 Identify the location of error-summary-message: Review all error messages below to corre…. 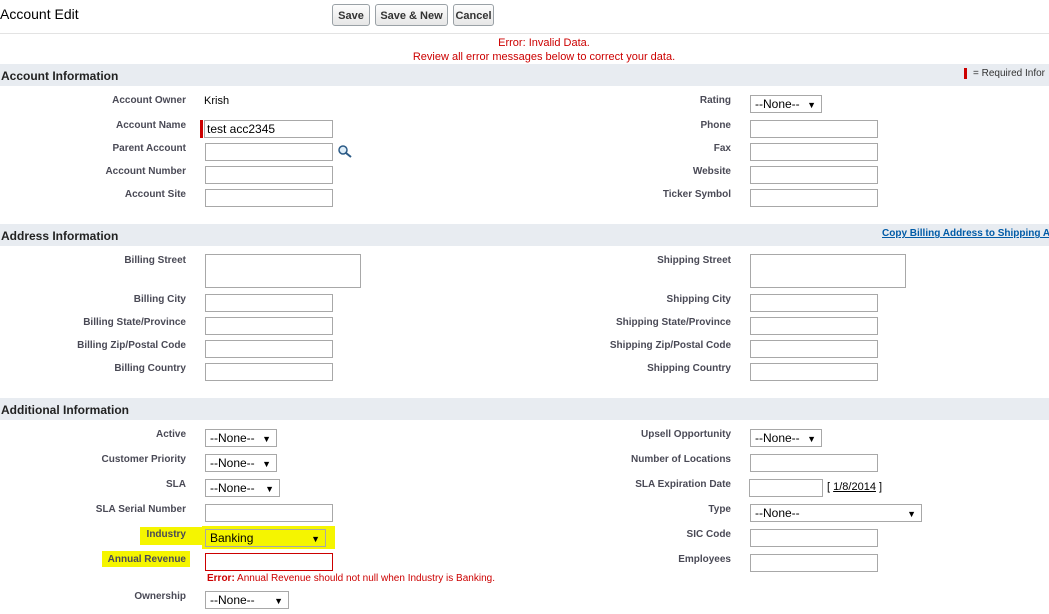
(544, 57).